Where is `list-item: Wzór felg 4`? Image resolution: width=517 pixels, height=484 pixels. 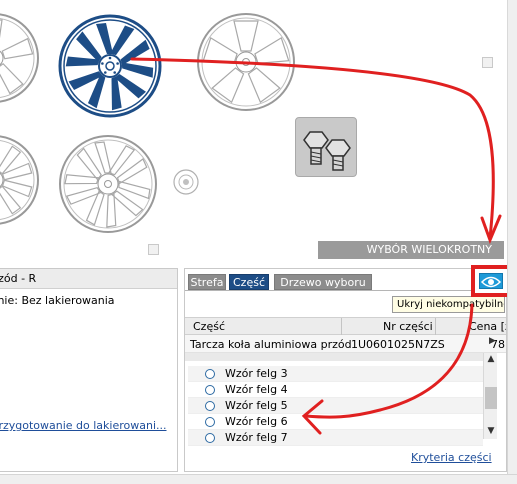 list-item: Wzór felg 4 is located at coordinates (335, 390).